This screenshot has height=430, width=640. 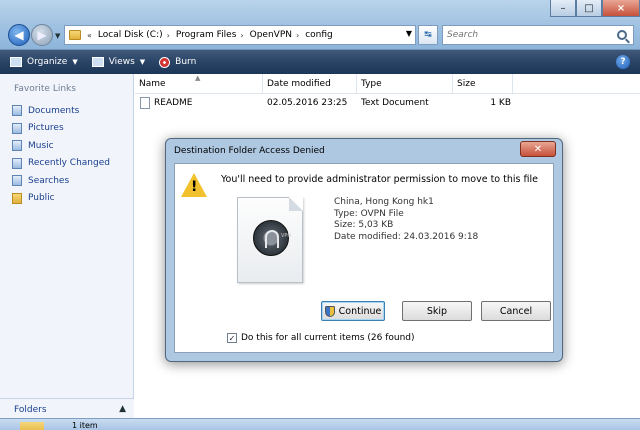 What do you see at coordinates (310, 83) in the screenshot?
I see `column-date-modified: Date modified` at bounding box center [310, 83].